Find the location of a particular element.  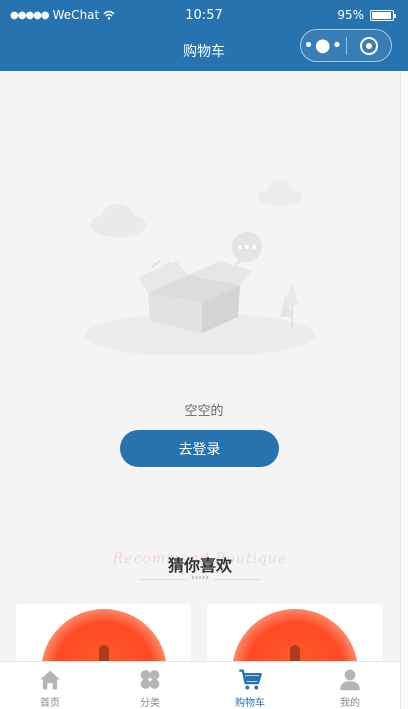

miniprogram-capsule: •●• is located at coordinates (346, 45).